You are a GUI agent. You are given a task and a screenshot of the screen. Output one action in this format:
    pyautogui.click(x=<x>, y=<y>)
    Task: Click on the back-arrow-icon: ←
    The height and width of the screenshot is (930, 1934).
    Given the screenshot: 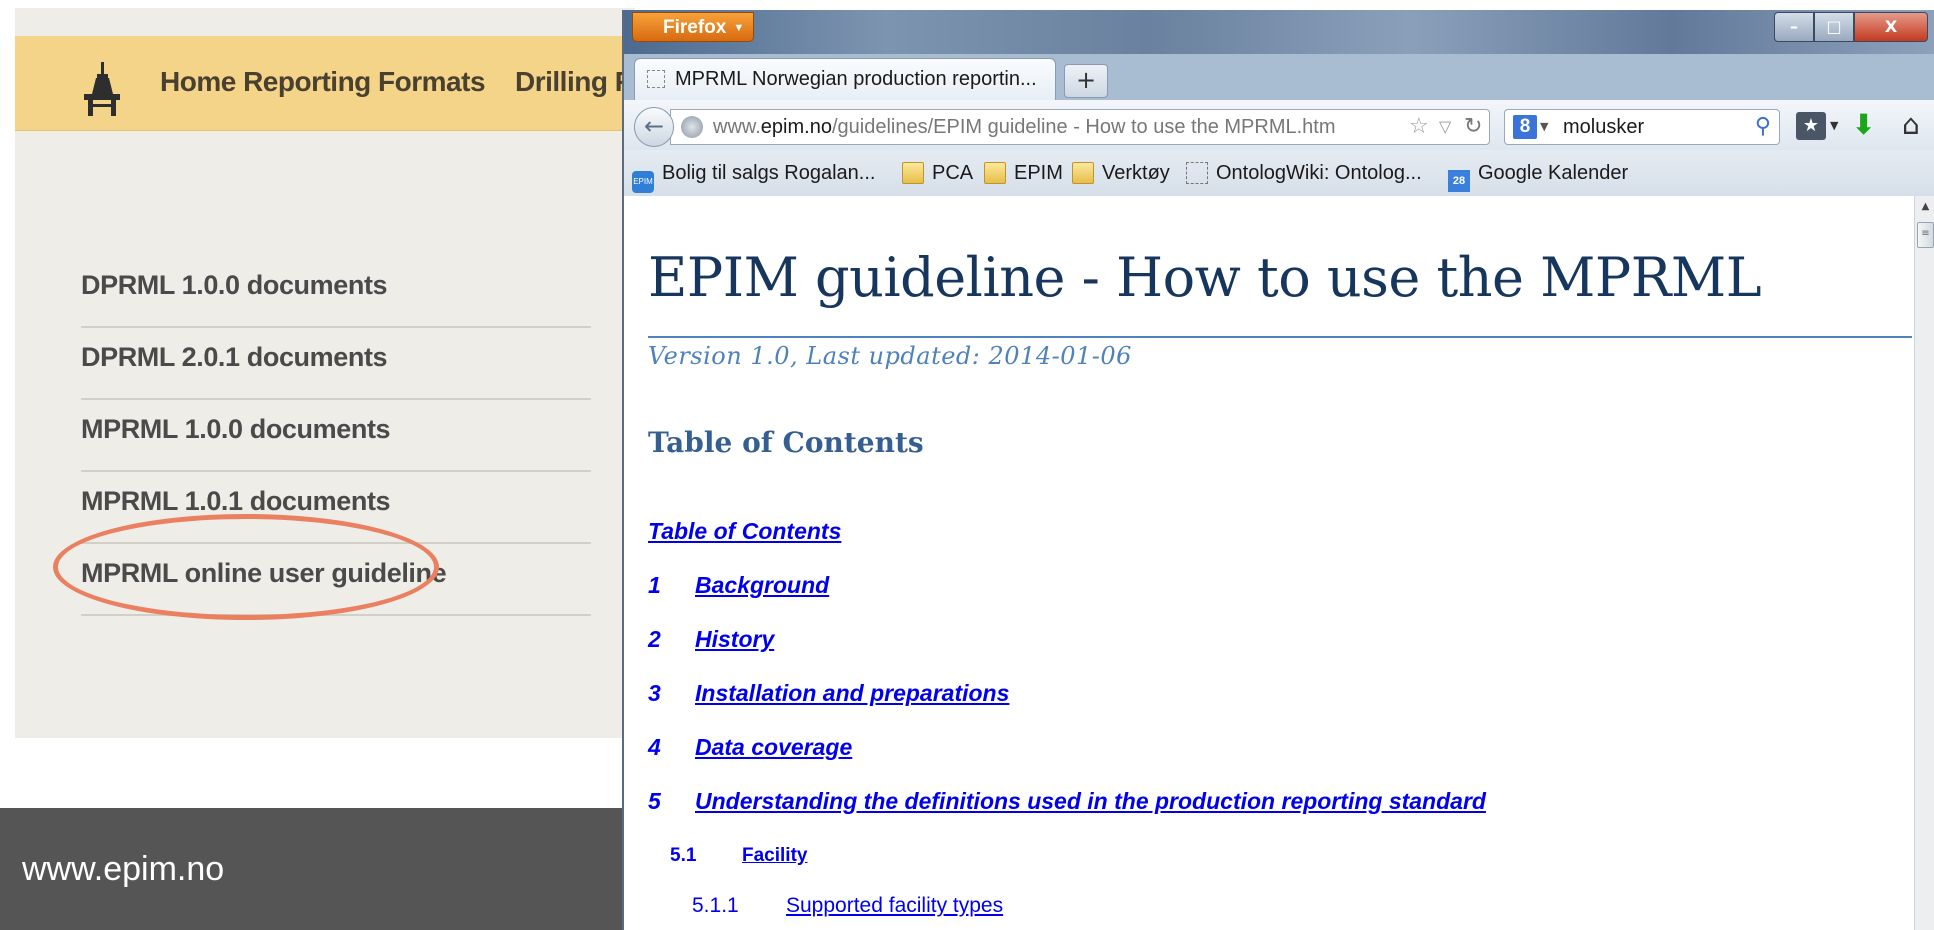 What is the action you would take?
    pyautogui.click(x=654, y=126)
    